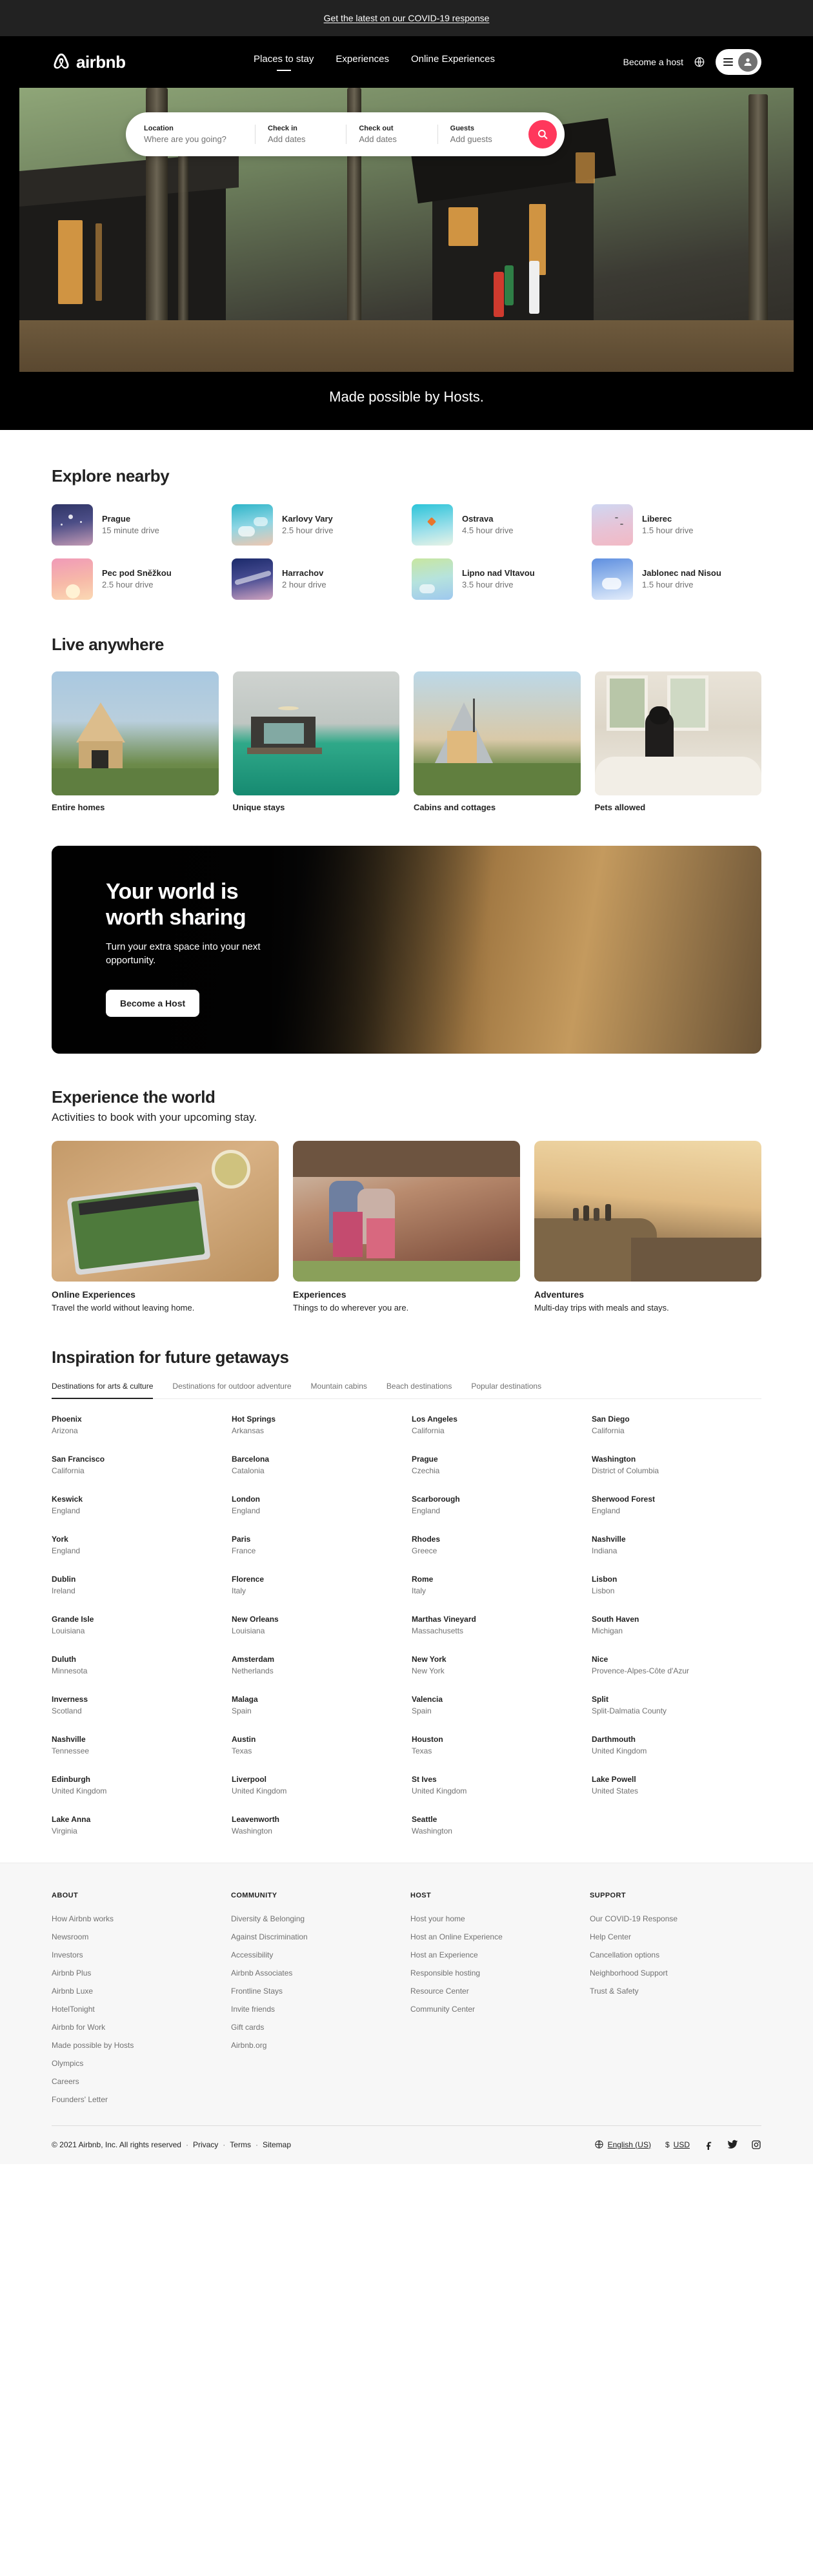 The height and width of the screenshot is (2576, 813). Describe the element at coordinates (317, 2045) in the screenshot. I see `footer-link: Airbnb.org` at that location.